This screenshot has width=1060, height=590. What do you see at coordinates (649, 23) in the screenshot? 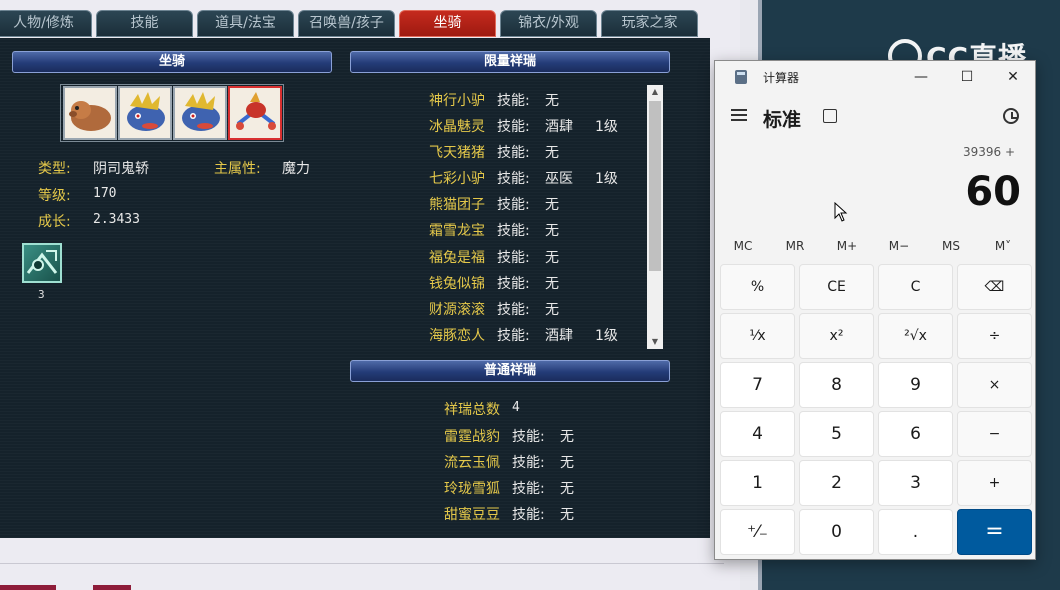
I see `tab-home: 玩家之家` at bounding box center [649, 23].